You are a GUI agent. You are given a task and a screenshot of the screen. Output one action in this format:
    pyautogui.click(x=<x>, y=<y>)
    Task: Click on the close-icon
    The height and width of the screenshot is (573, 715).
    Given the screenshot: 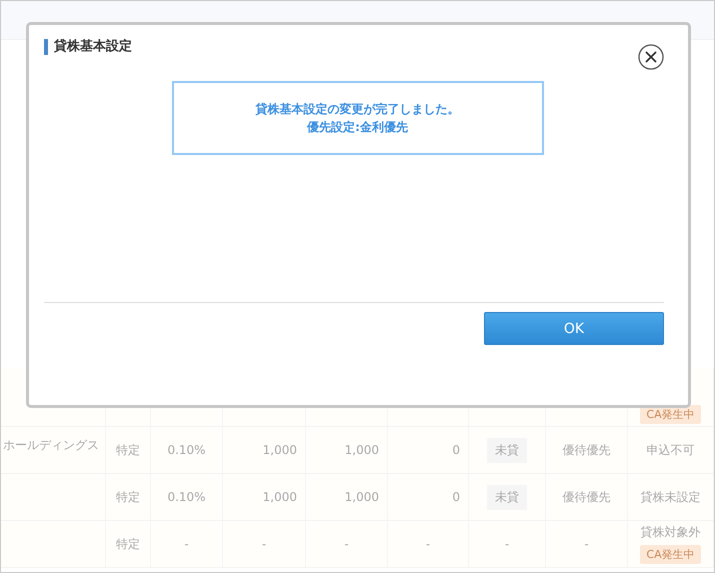 What is the action you would take?
    pyautogui.click(x=651, y=57)
    